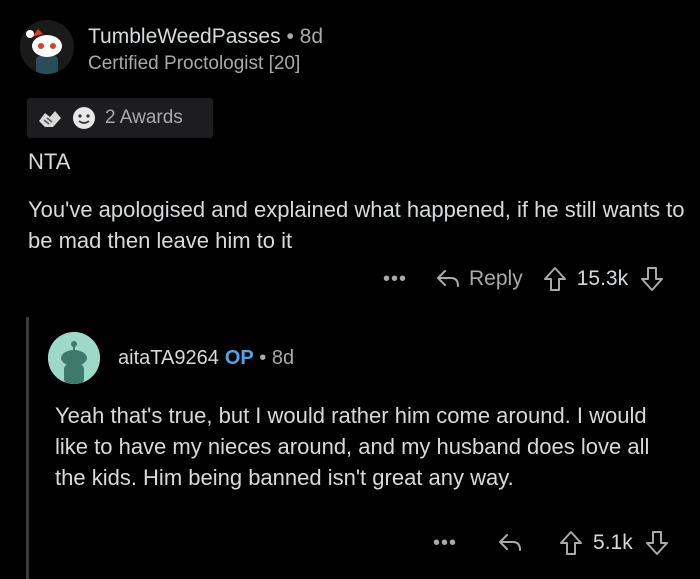 This screenshot has width=700, height=579. I want to click on user-avatar, so click(47, 47).